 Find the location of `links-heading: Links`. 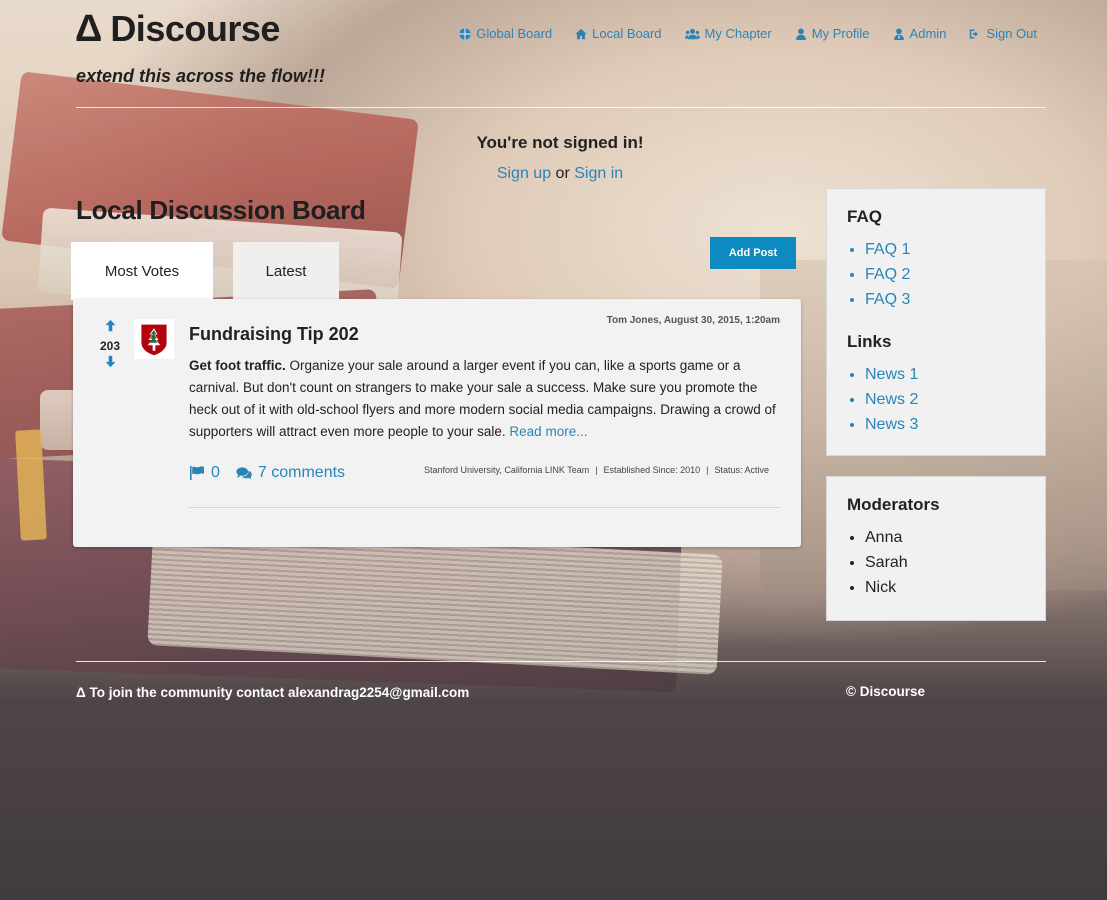

links-heading: Links is located at coordinates (869, 341).